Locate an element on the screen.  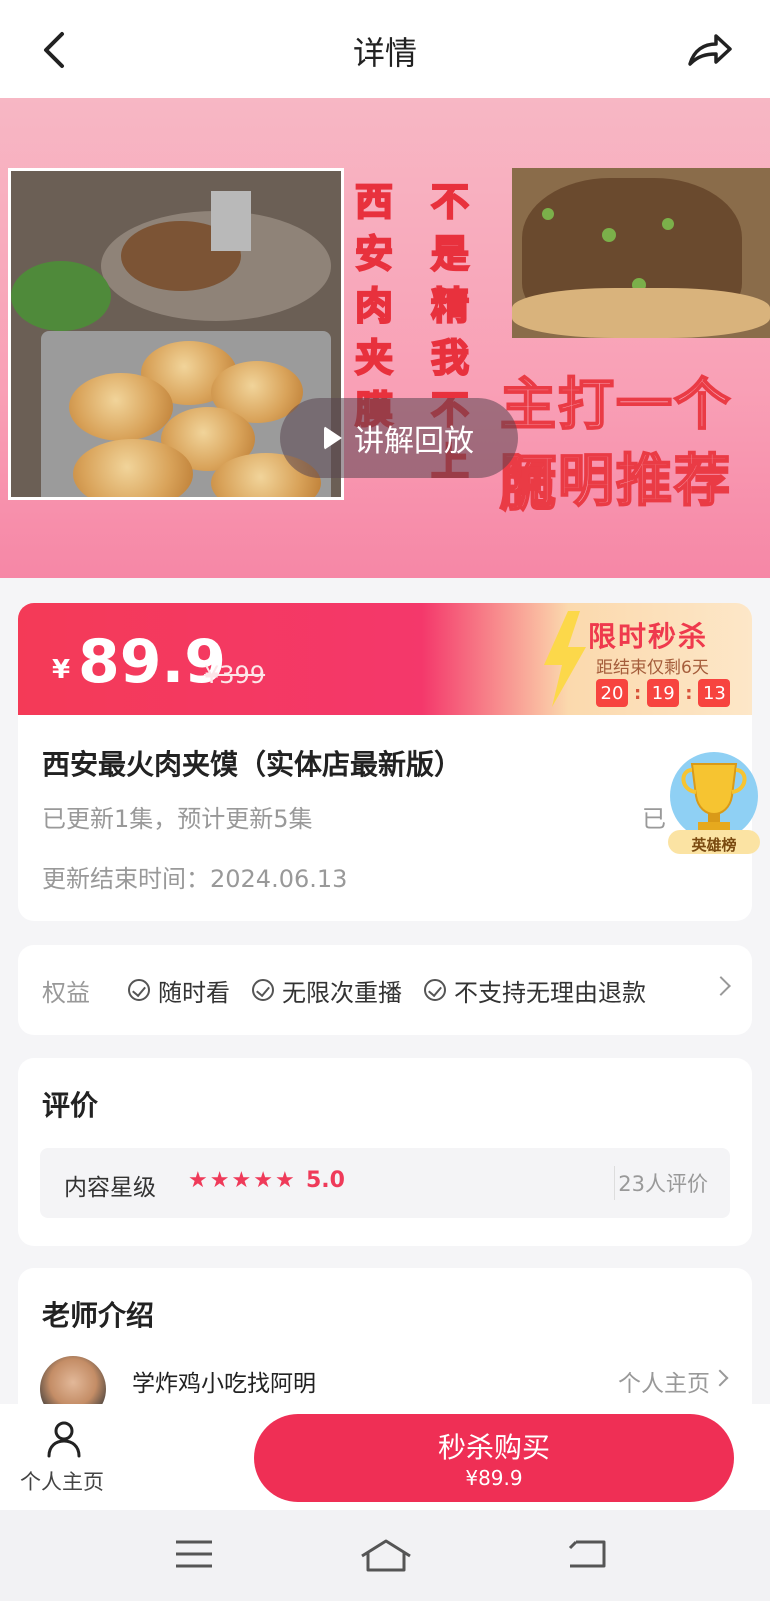
buy-label: 秒杀购买 is located at coordinates (493, 1447).